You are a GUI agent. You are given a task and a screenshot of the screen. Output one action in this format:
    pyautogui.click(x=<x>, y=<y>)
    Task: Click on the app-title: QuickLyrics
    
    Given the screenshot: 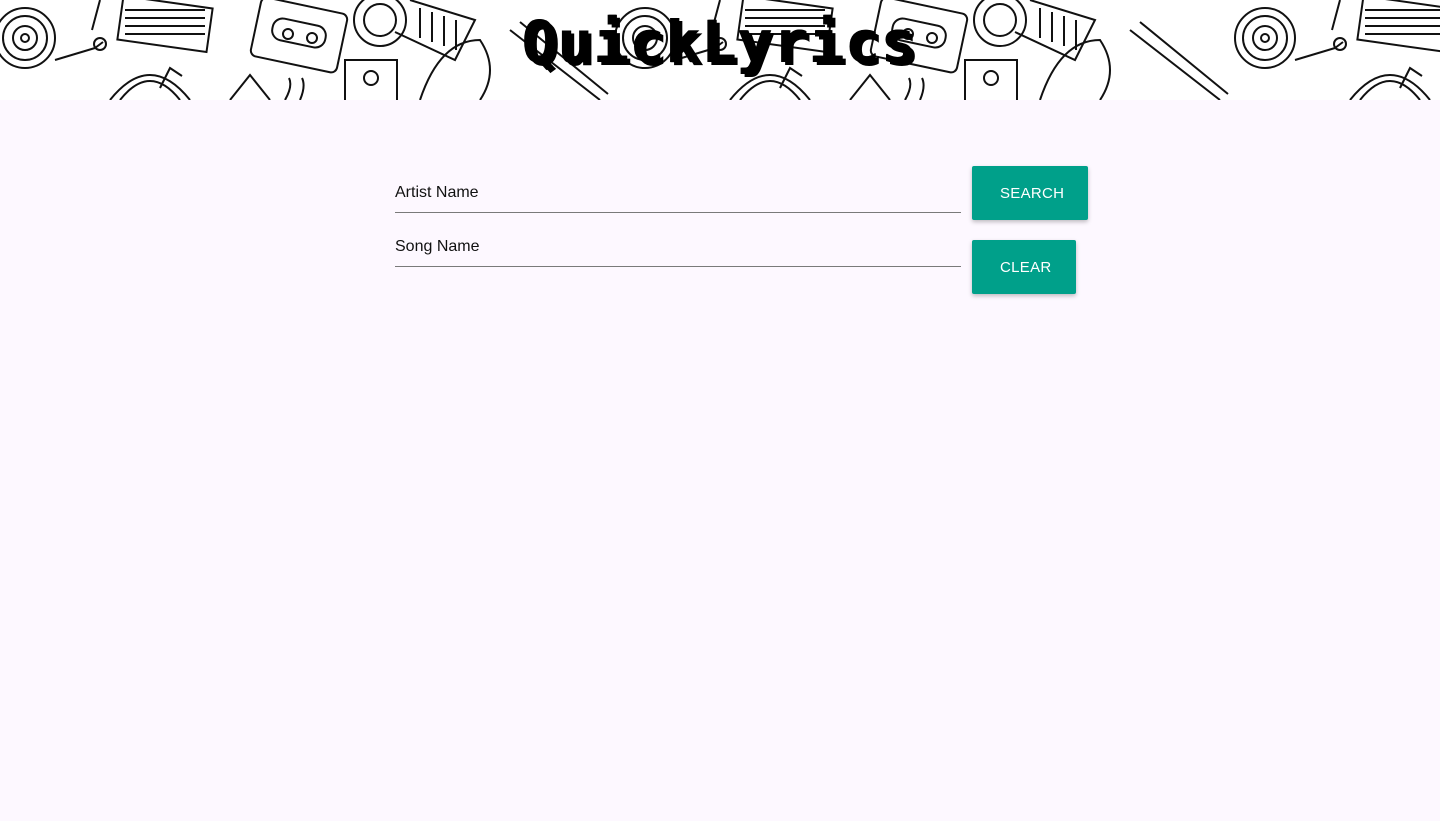 What is the action you would take?
    pyautogui.click(x=720, y=42)
    